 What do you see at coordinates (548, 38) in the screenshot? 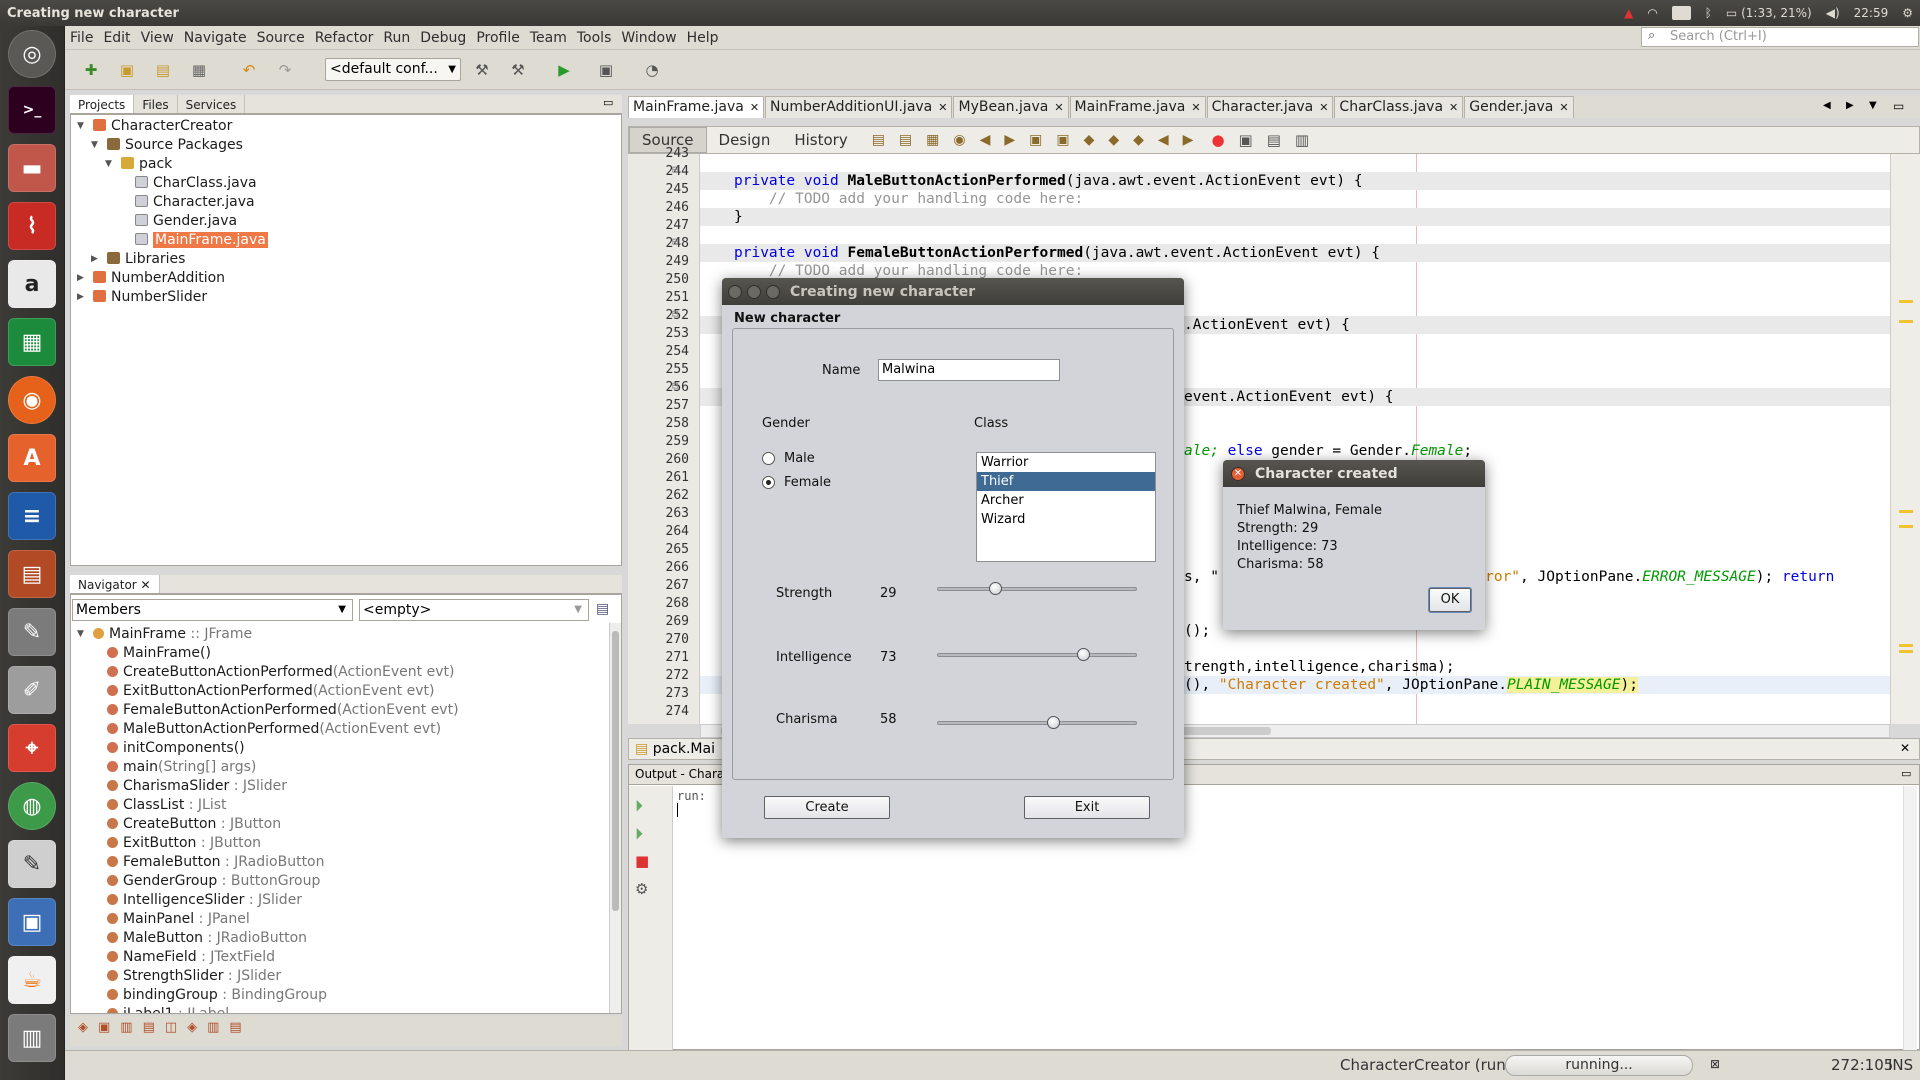
I see `menu-team: Team` at bounding box center [548, 38].